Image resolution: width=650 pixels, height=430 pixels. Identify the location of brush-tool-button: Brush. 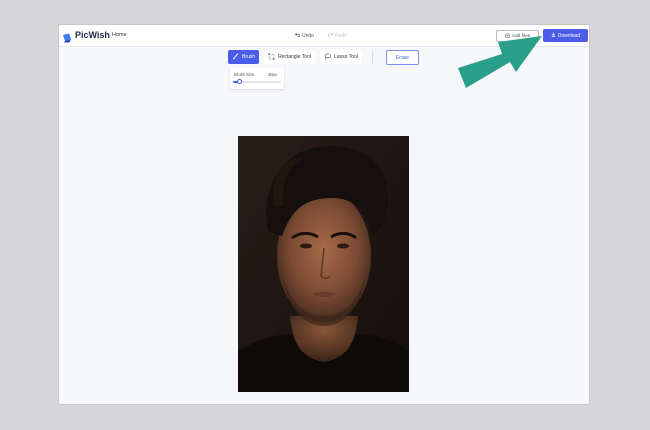
(244, 57).